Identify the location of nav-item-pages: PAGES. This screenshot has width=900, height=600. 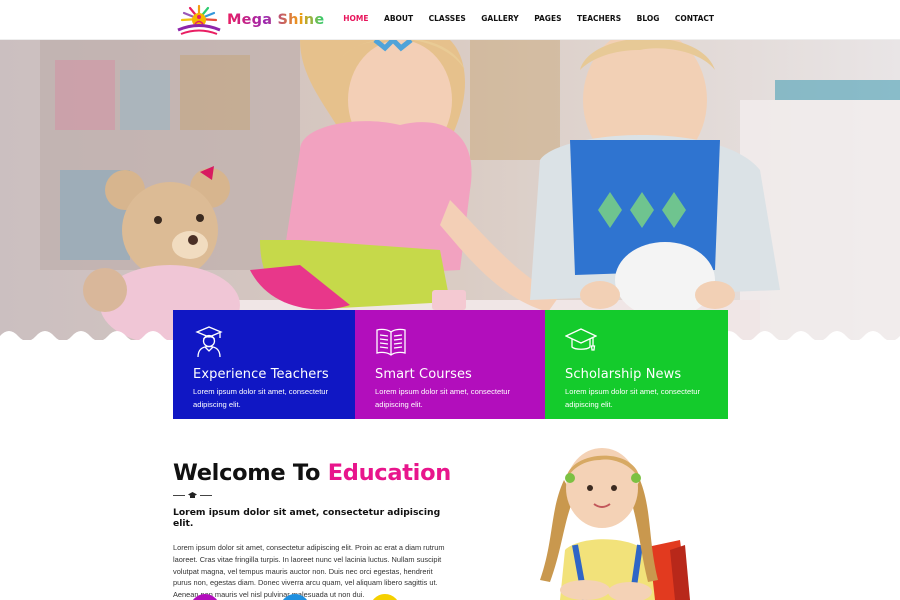
(547, 18).